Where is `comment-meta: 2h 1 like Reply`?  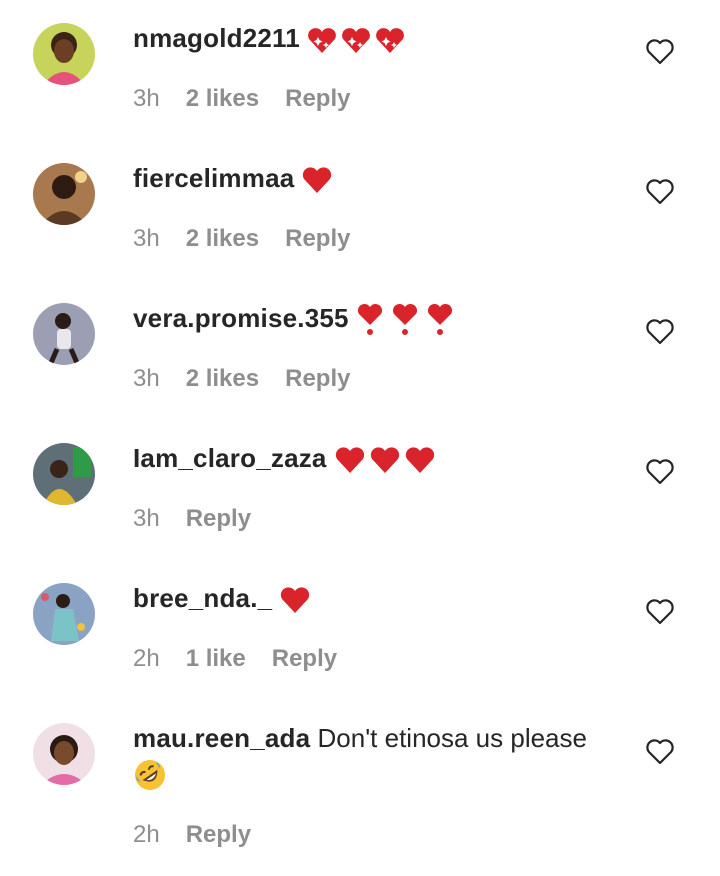
comment-meta: 2h 1 like Reply is located at coordinates (248, 659).